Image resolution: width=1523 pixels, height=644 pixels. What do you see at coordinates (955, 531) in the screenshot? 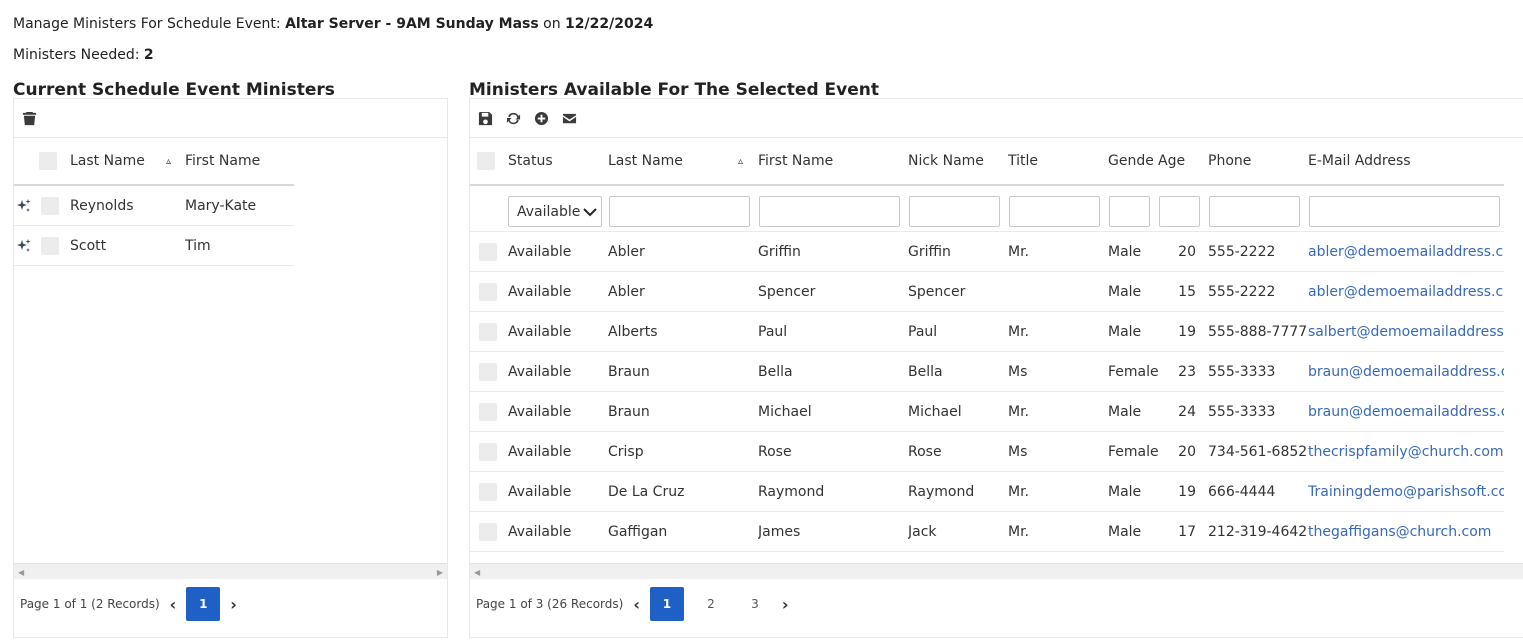
I see `cell-nick-name: Jack` at bounding box center [955, 531].